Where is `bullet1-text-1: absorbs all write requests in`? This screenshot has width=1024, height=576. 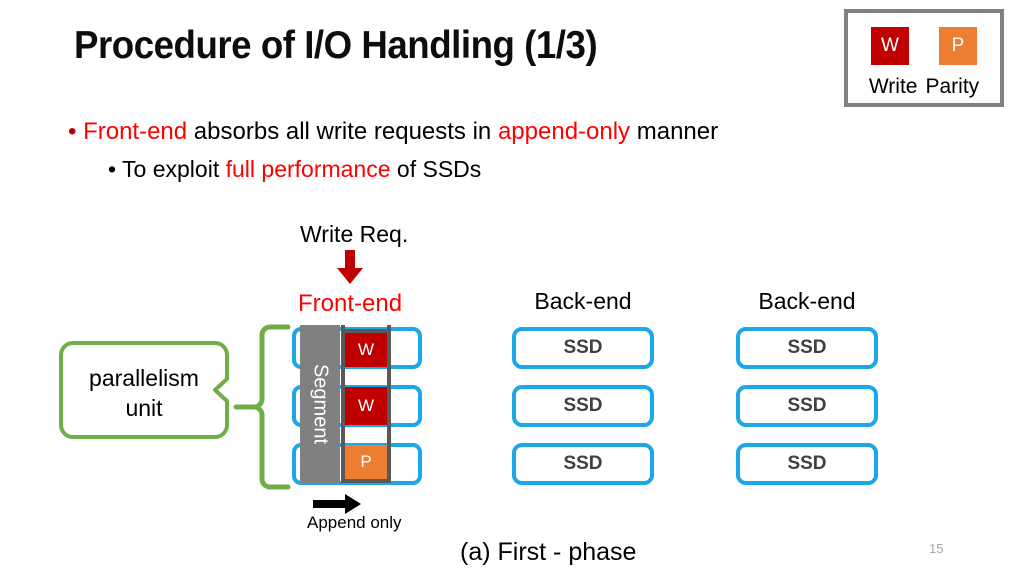
bullet1-text-1: absorbs all write requests in is located at coordinates (342, 131).